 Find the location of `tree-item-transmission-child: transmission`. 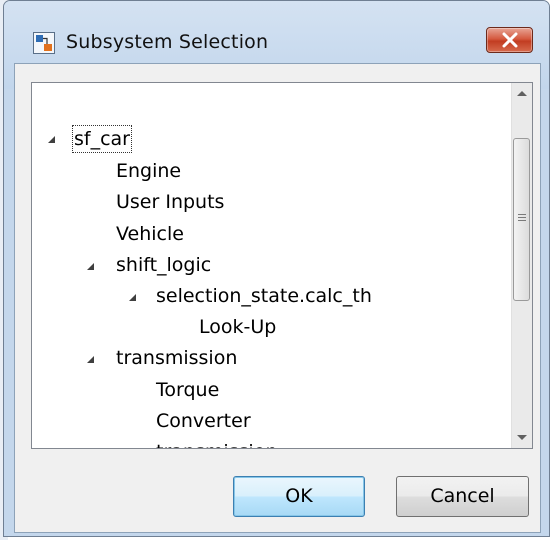

tree-item-transmission-child: transmission is located at coordinates (216, 442).